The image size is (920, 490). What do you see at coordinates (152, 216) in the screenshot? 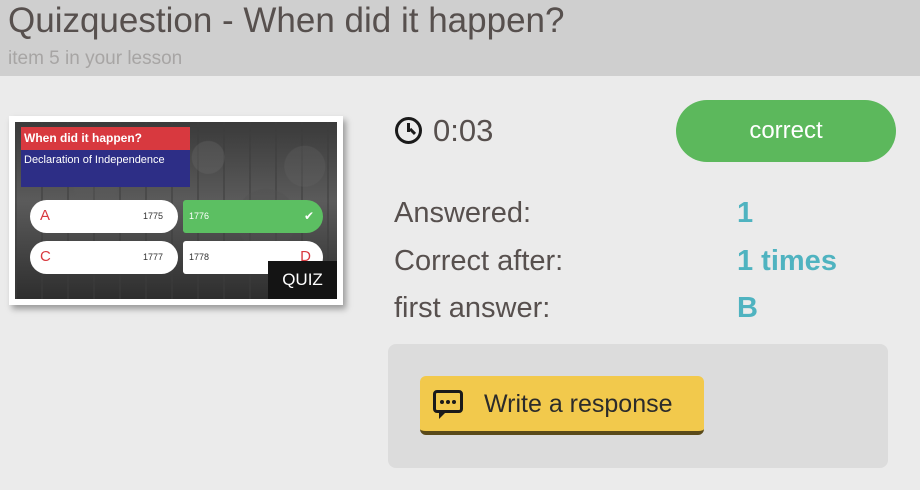
I see `option-value: 1775` at bounding box center [152, 216].